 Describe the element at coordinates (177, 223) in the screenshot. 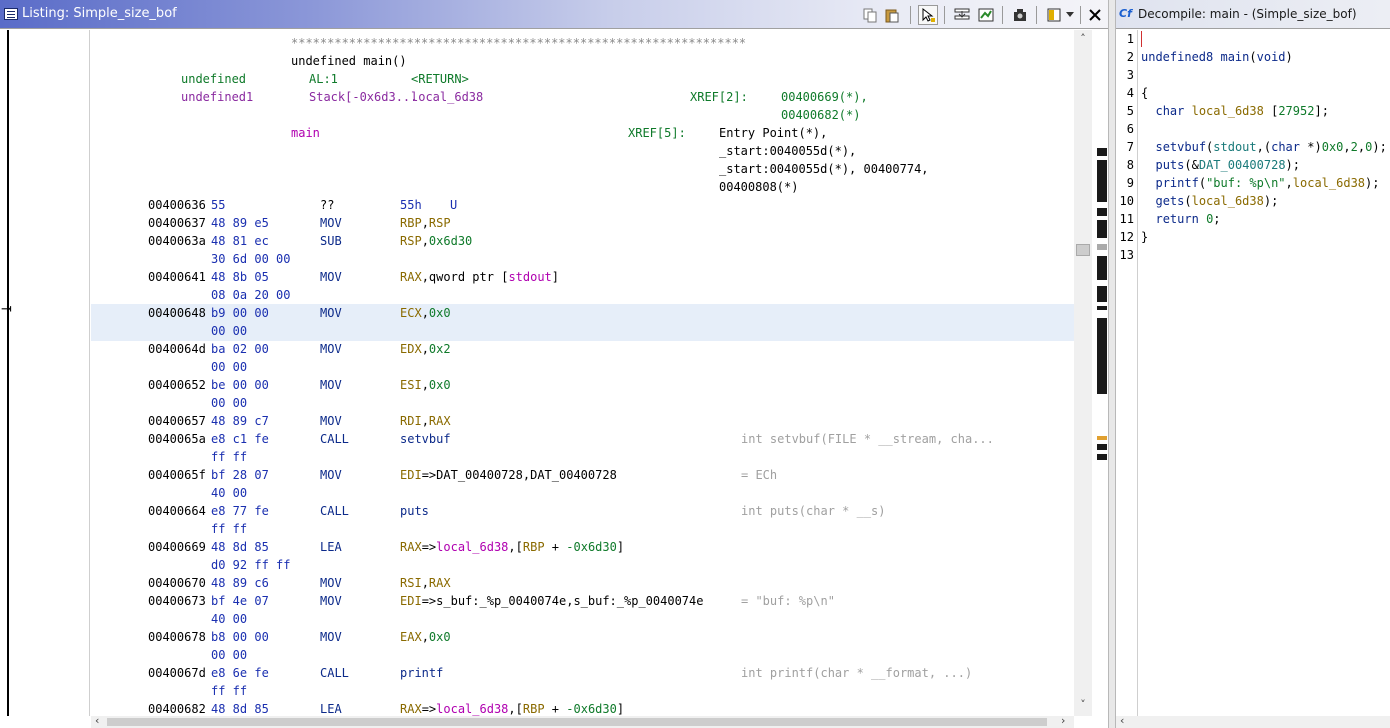

I see `instruction-address: 00400637` at that location.